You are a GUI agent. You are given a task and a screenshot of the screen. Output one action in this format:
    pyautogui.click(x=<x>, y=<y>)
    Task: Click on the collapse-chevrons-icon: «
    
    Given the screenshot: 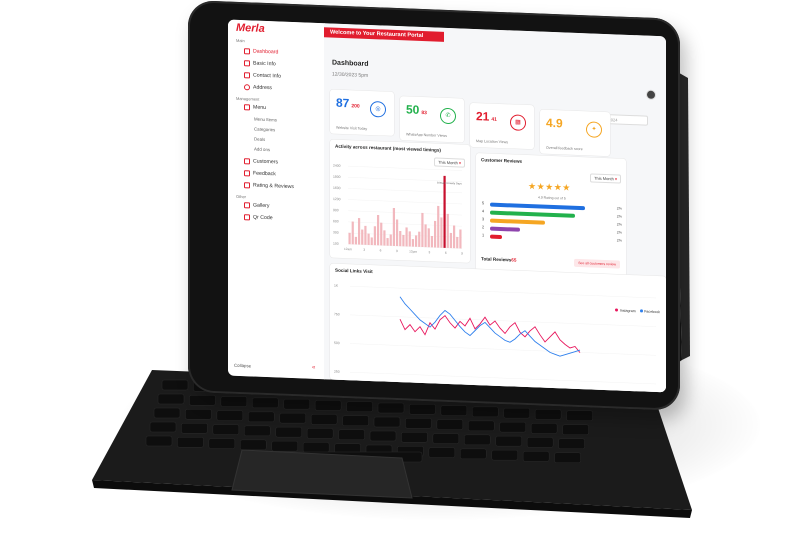 What is the action you would take?
    pyautogui.click(x=313, y=368)
    